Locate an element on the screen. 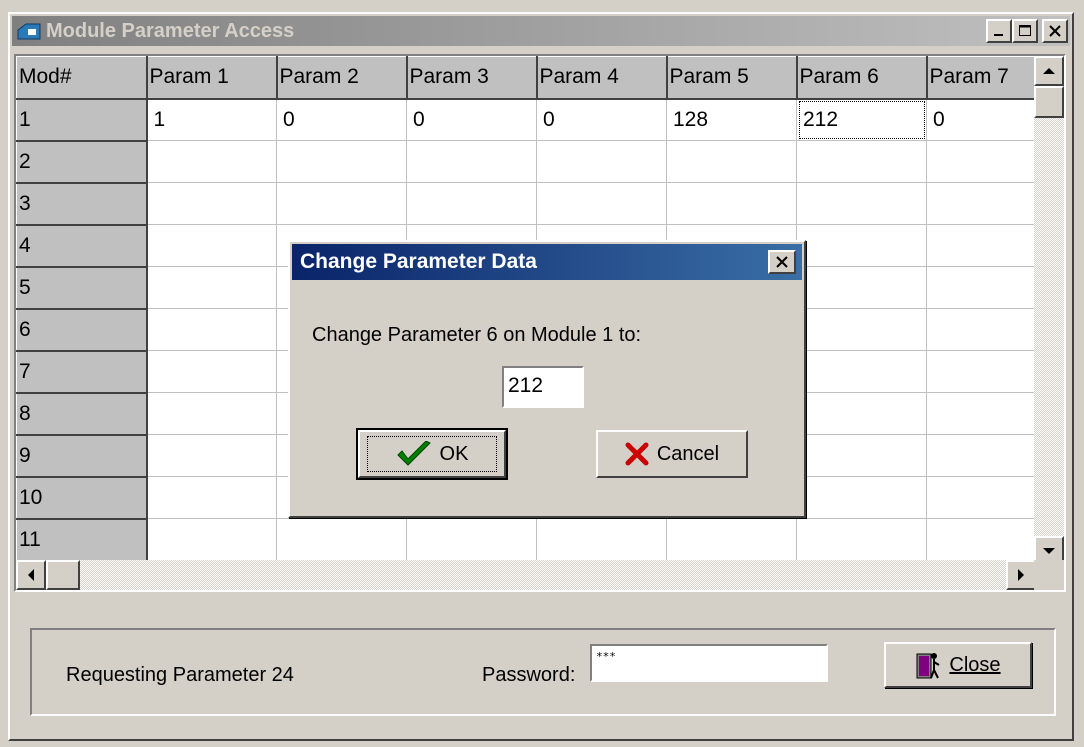  grid-cell: 212 is located at coordinates (861, 119).